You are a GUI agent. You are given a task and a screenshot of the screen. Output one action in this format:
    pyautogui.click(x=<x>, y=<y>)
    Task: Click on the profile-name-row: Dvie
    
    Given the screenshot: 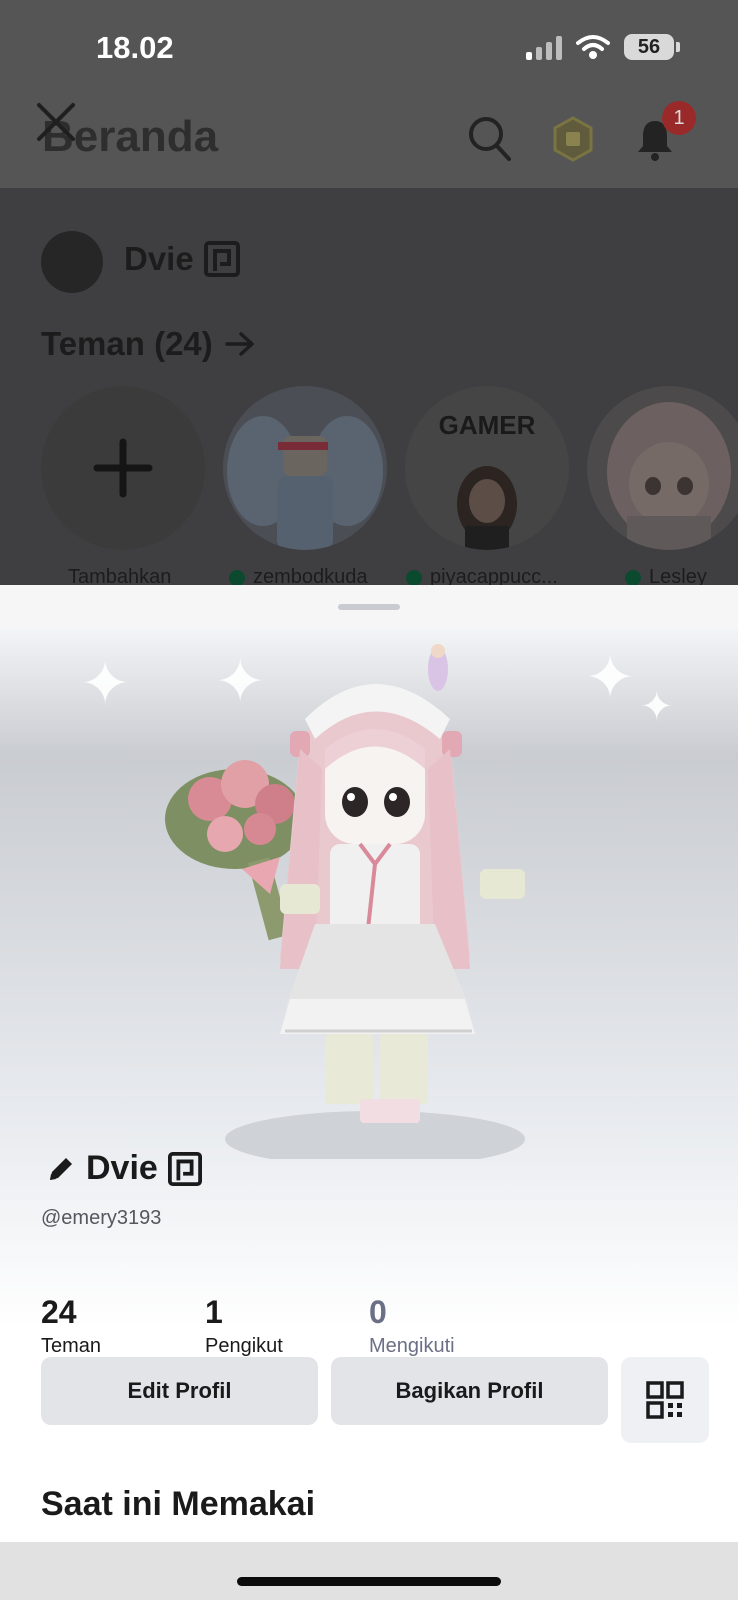 What is the action you would take?
    pyautogui.click(x=124, y=1168)
    